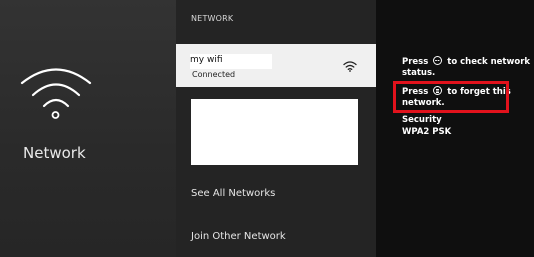 This screenshot has width=534, height=257. What do you see at coordinates (233, 193) in the screenshot?
I see `see-all-networks-item: See All Networks` at bounding box center [233, 193].